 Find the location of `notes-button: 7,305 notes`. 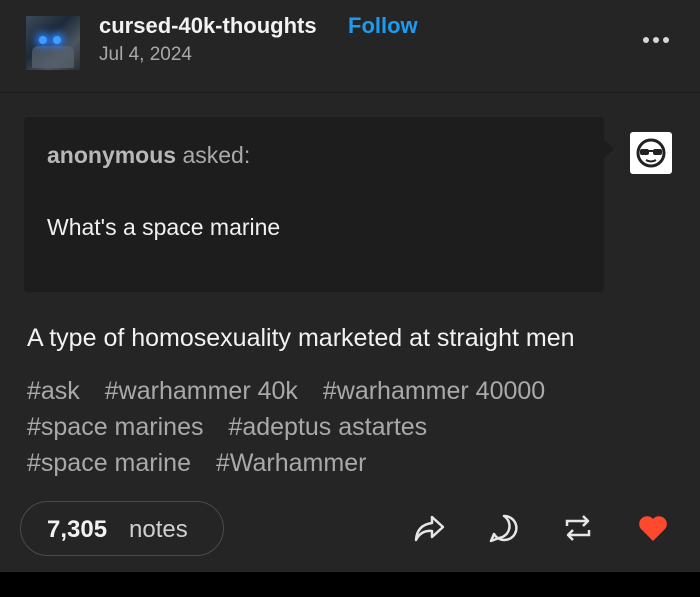

notes-button: 7,305 notes is located at coordinates (122, 528).